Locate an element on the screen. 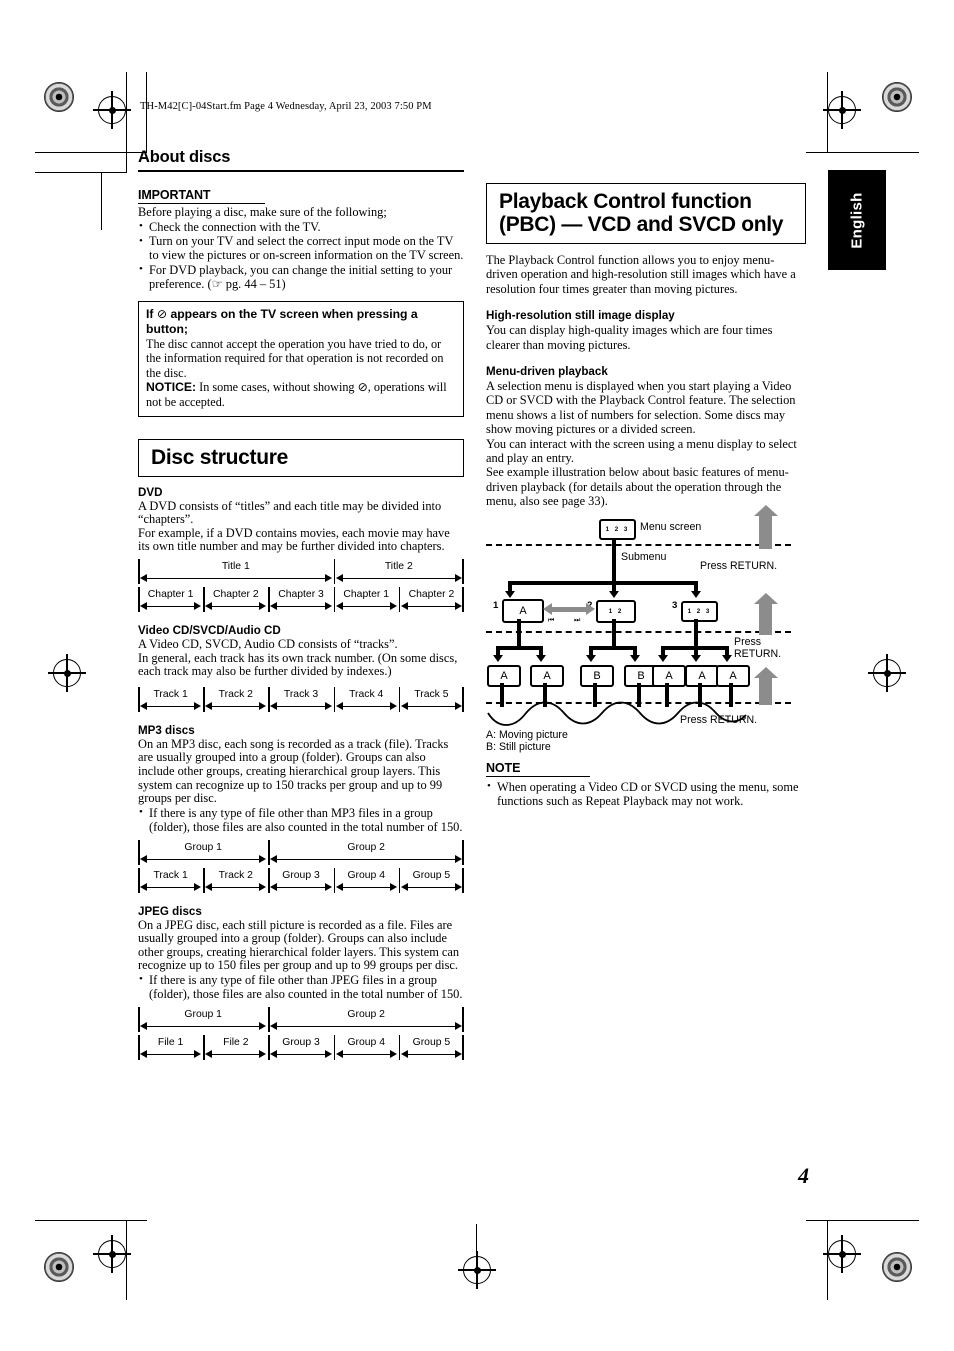 This screenshot has width=954, height=1351. structure-cell-label: Track 5 is located at coordinates (431, 694).